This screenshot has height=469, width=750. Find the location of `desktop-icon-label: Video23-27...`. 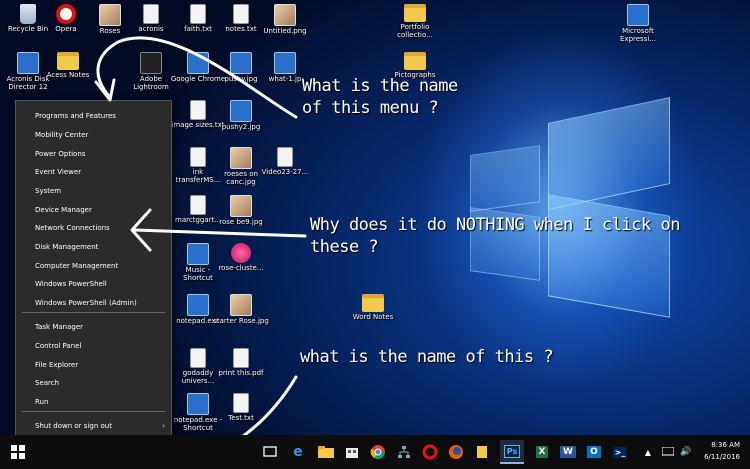

desktop-icon-label: Video23-27... is located at coordinates (285, 172).